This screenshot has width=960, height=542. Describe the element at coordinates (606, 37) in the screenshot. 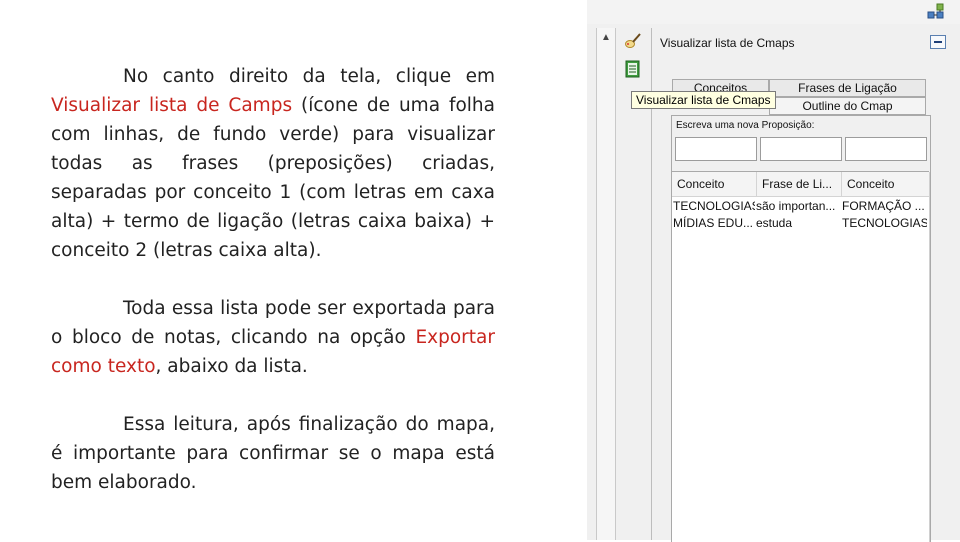

I see `chevron-up-icon: ▲` at that location.